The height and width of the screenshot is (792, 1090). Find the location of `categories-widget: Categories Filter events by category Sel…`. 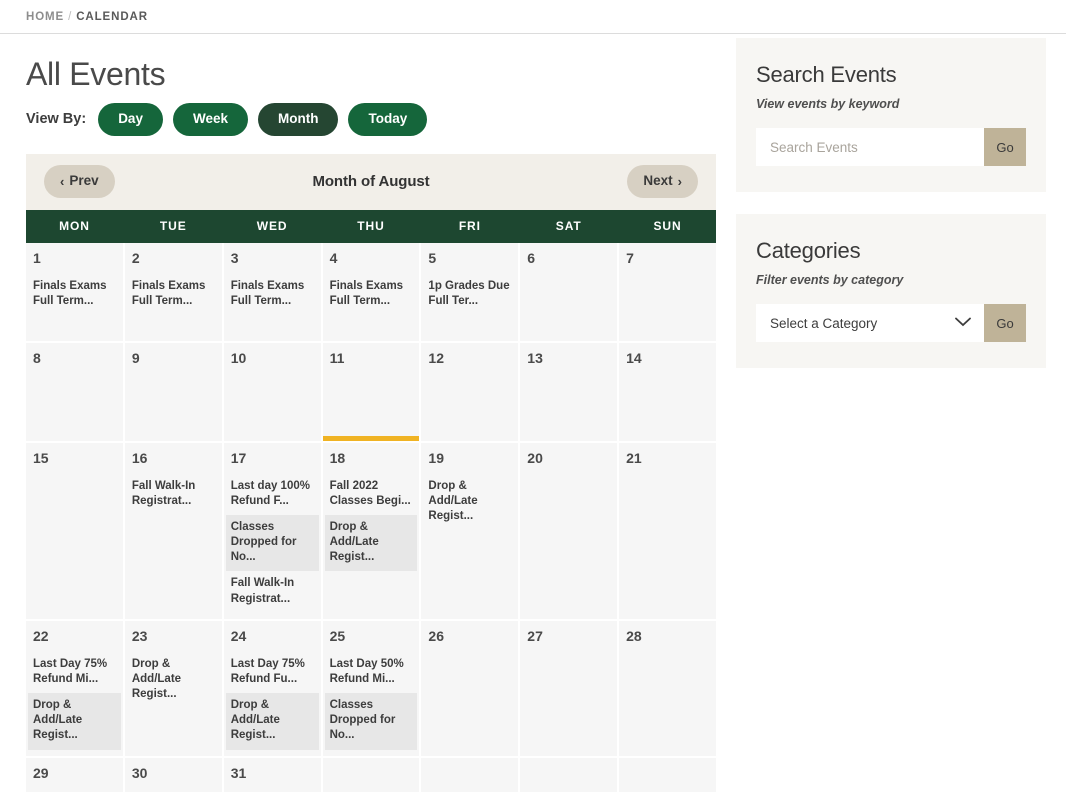

categories-widget: Categories Filter events by category Sel… is located at coordinates (891, 291).